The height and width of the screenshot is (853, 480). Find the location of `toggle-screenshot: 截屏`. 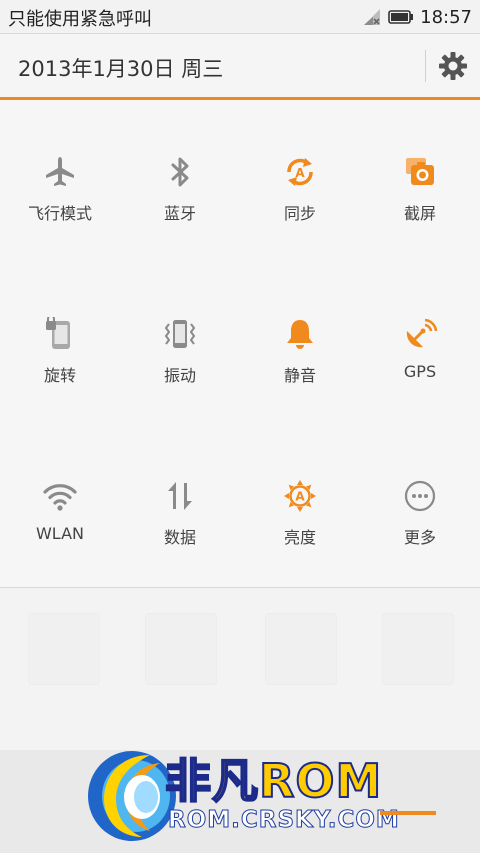

toggle-screenshot: 截屏 is located at coordinates (420, 214).